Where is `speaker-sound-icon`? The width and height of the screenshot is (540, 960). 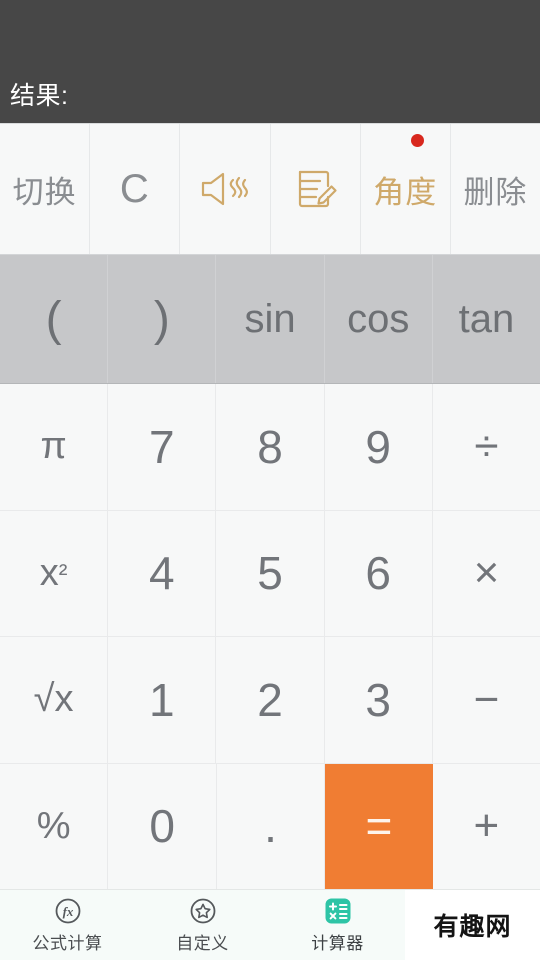
speaker-sound-icon is located at coordinates (225, 189).